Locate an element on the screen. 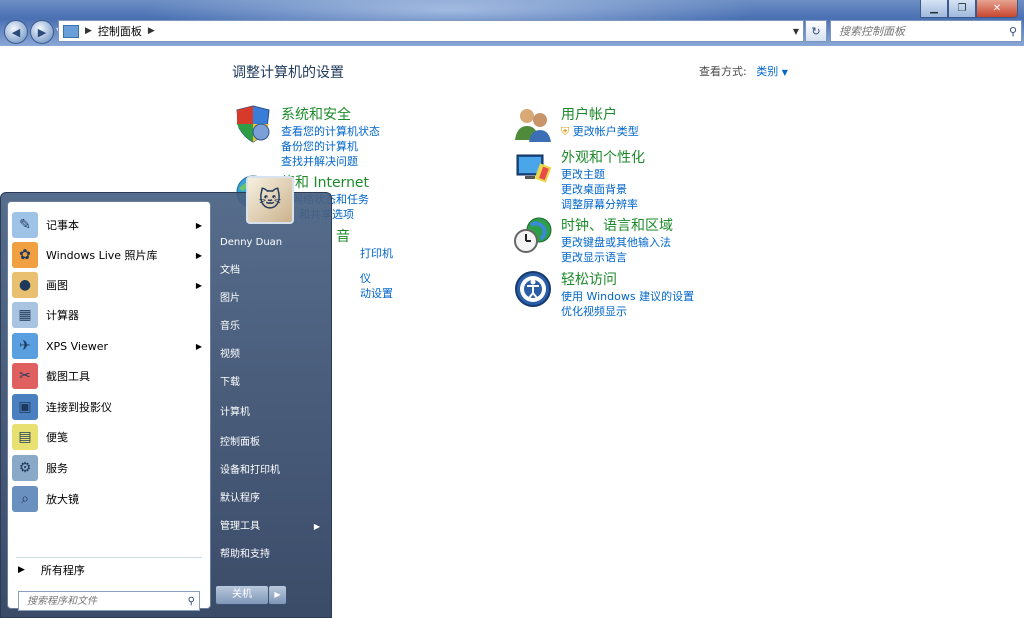 The image size is (1024, 618). link-view-computer-status: 查看您的计算机状态 is located at coordinates (330, 131).